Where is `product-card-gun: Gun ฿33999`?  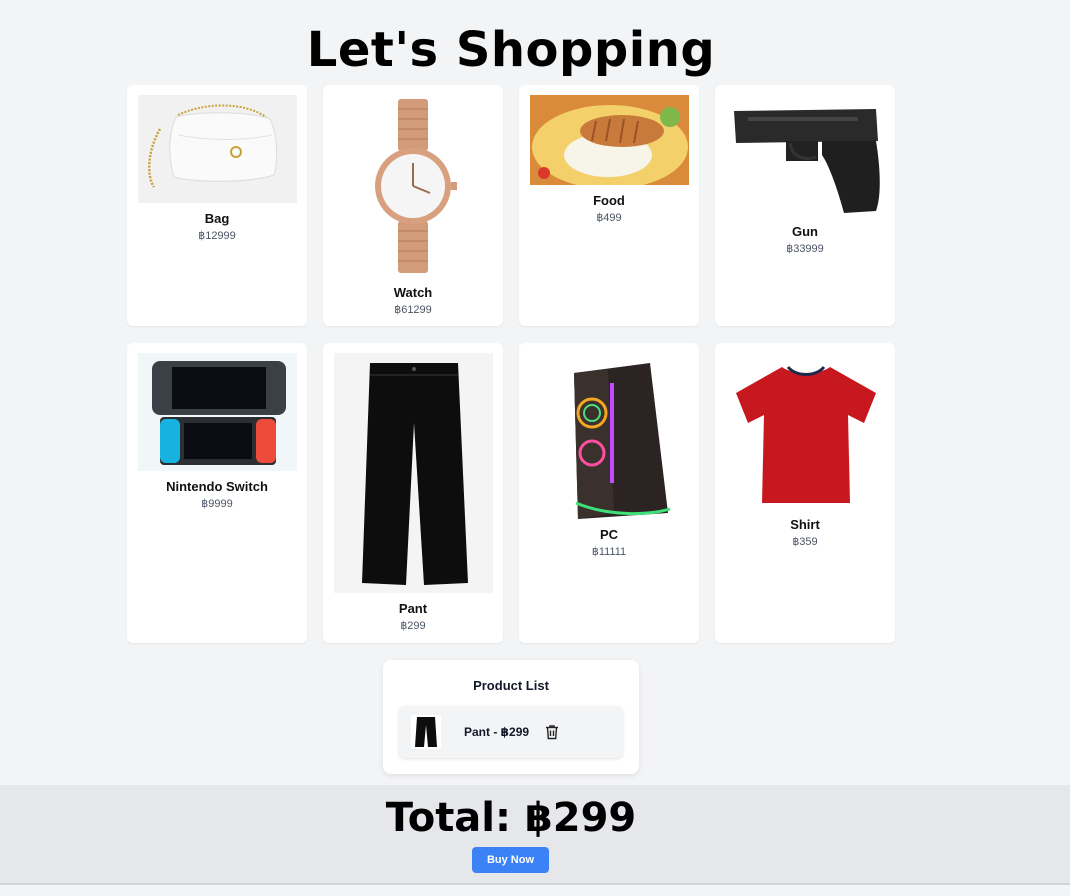
product-card-gun: Gun ฿33999 is located at coordinates (805, 205).